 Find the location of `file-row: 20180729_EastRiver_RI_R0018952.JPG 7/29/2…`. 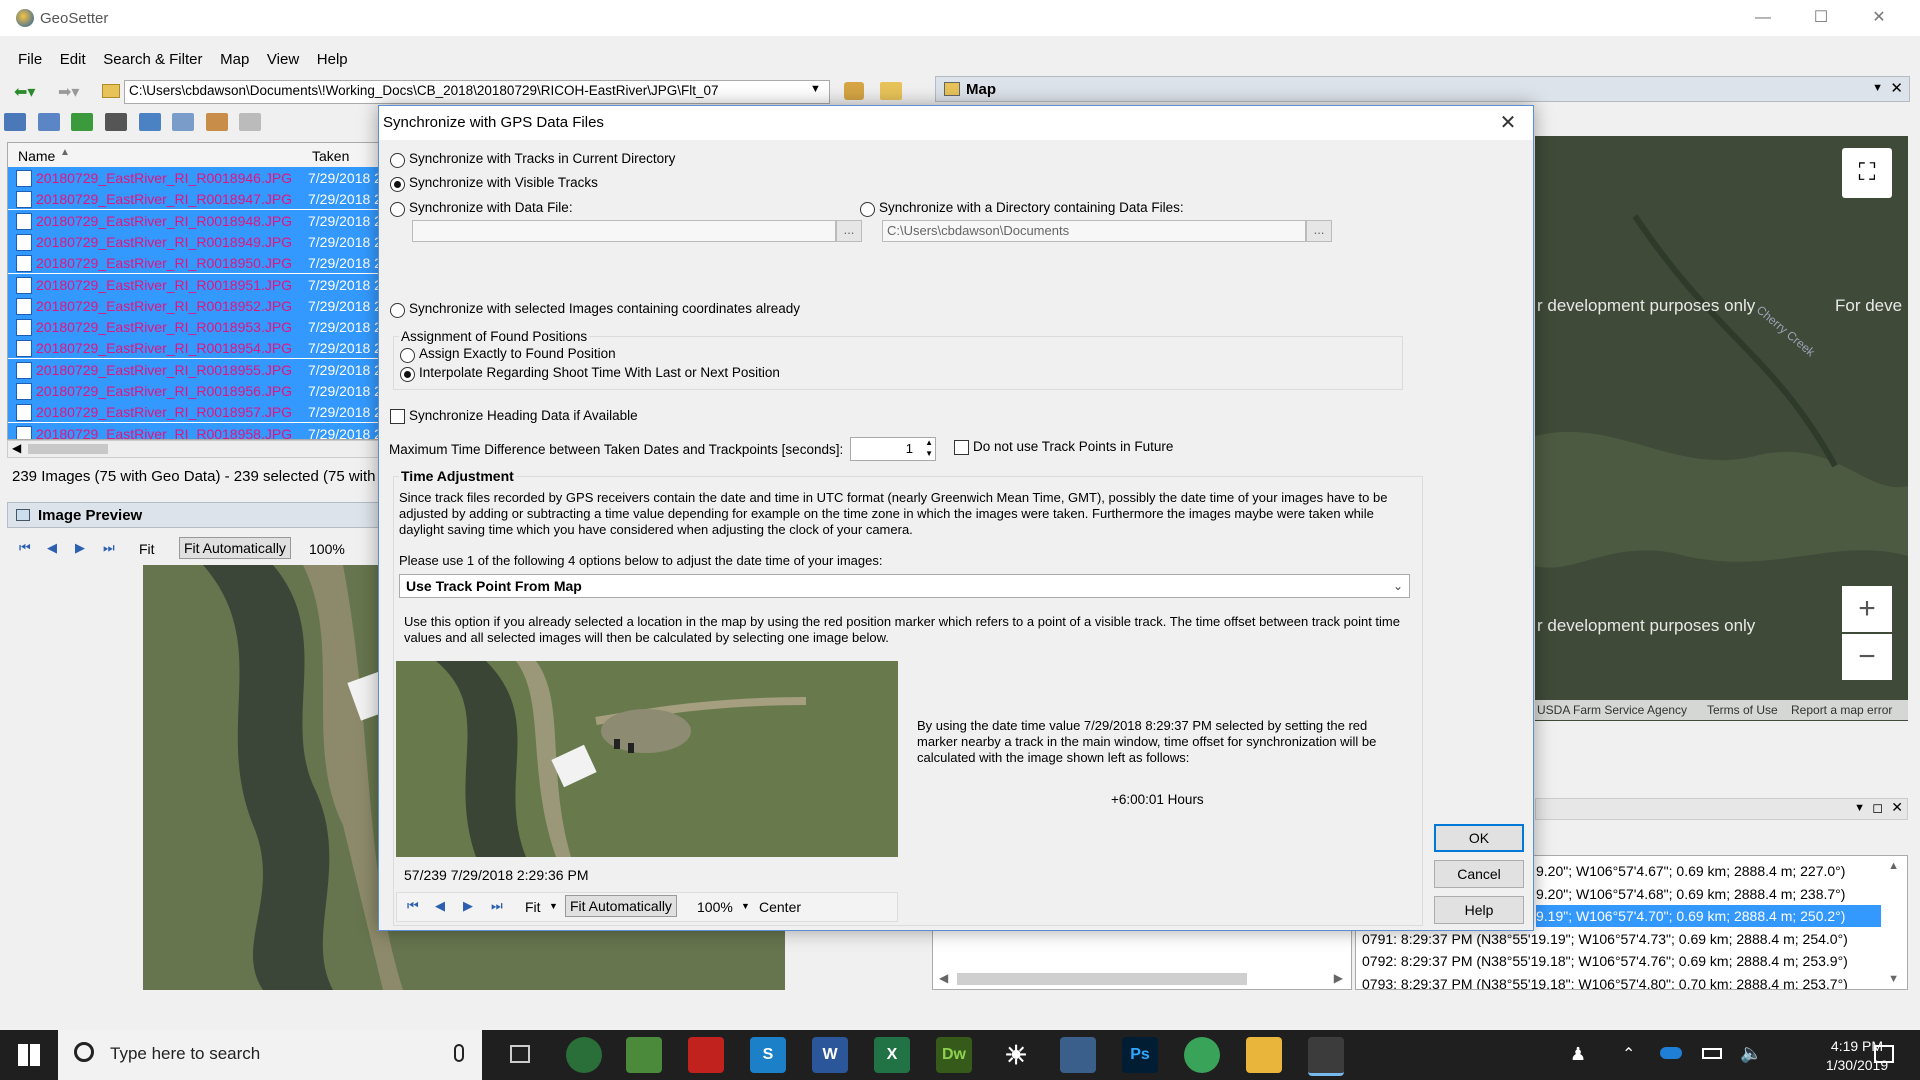

file-row: 20180729_EastRiver_RI_R0018952.JPG 7/29/2… is located at coordinates (193, 305).